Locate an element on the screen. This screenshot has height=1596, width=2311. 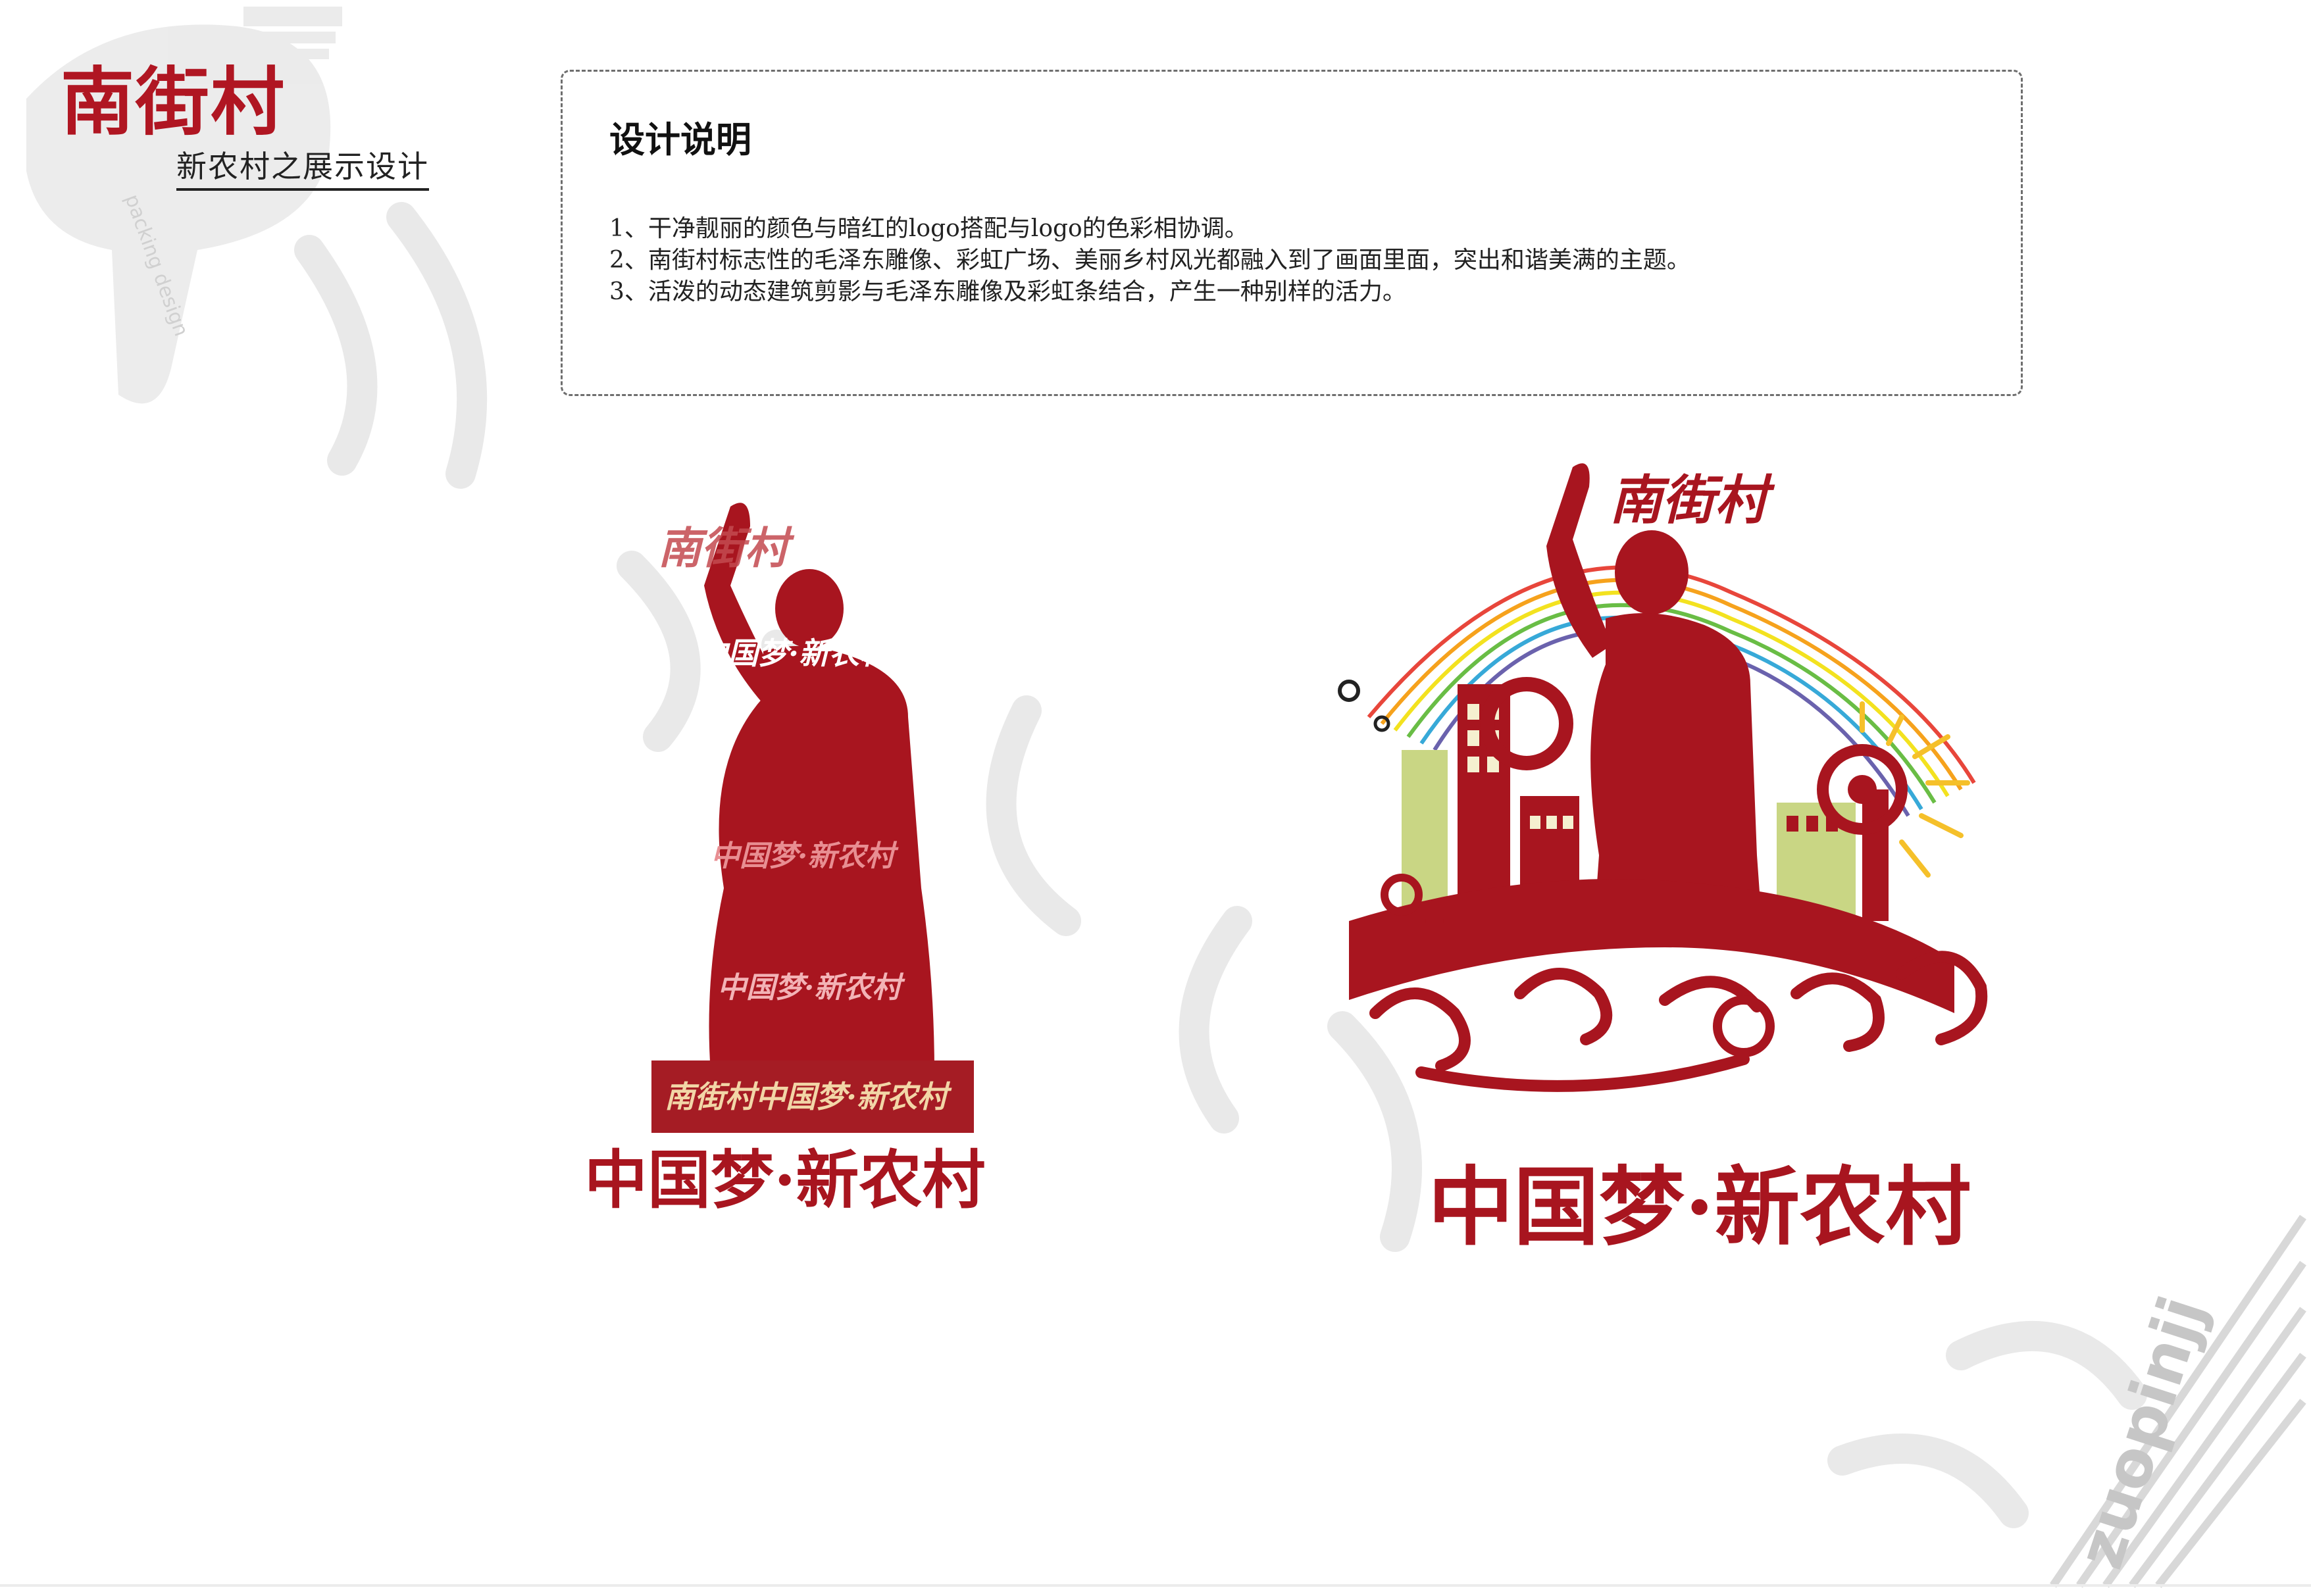
logo-right-illustration is located at coordinates (1663, 777).